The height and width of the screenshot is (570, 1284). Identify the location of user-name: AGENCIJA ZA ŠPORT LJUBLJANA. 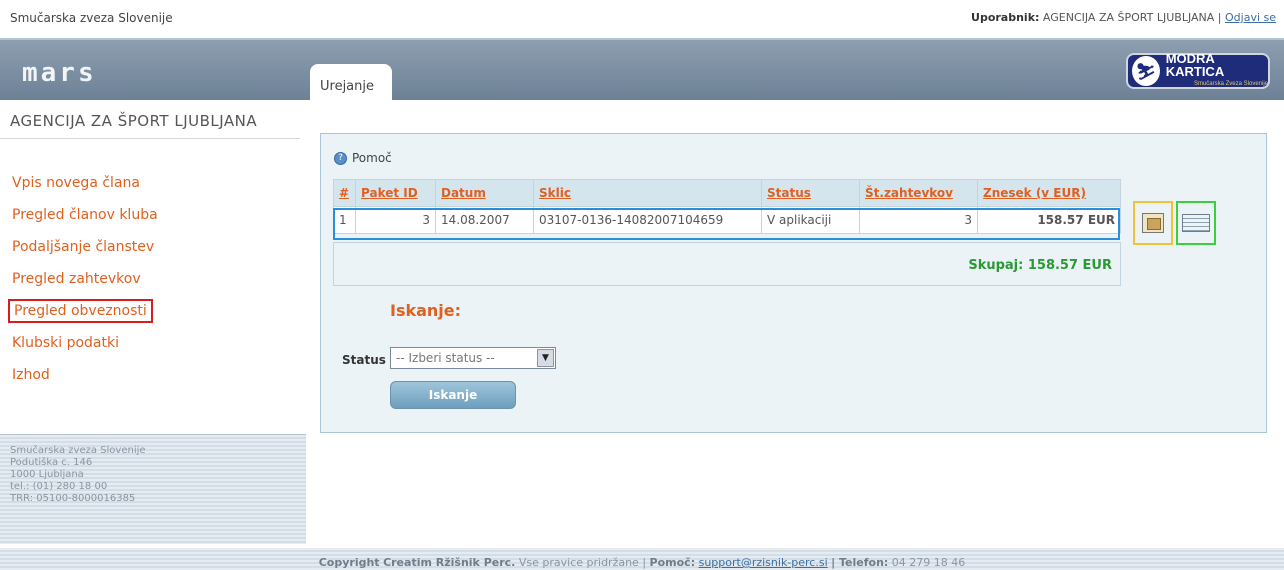
(1128, 17).